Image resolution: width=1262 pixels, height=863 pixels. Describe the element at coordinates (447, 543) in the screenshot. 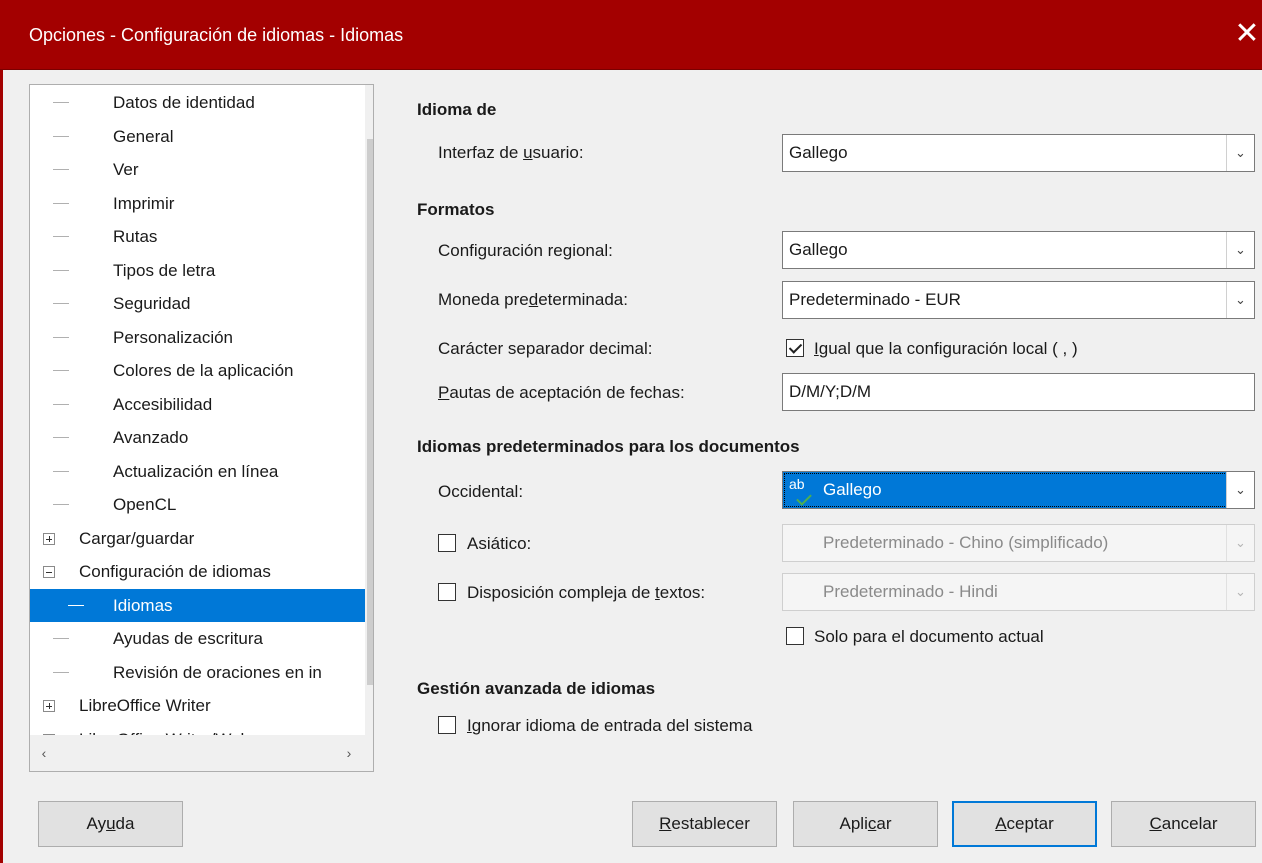

I see `asian-checkbox` at that location.